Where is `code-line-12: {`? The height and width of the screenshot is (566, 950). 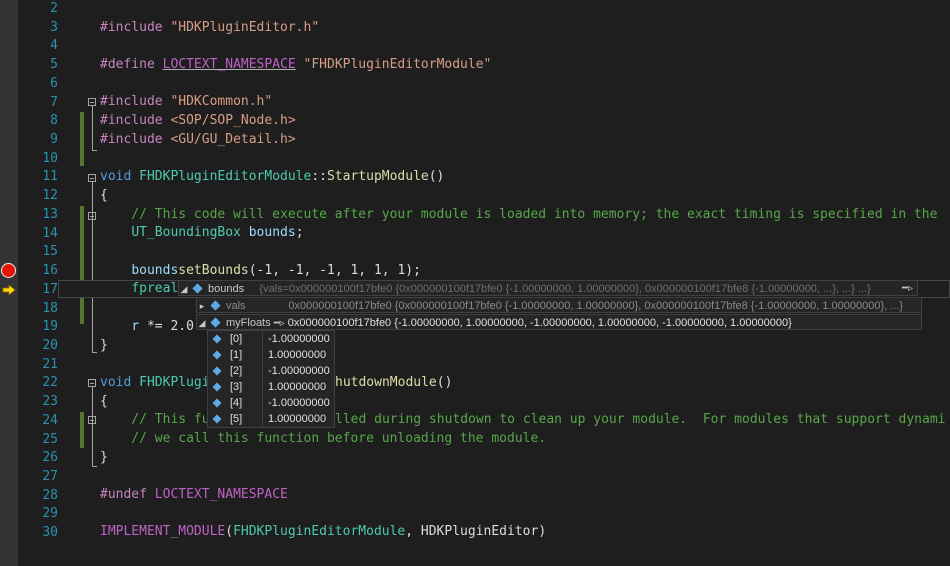
code-line-12: { is located at coordinates (104, 196).